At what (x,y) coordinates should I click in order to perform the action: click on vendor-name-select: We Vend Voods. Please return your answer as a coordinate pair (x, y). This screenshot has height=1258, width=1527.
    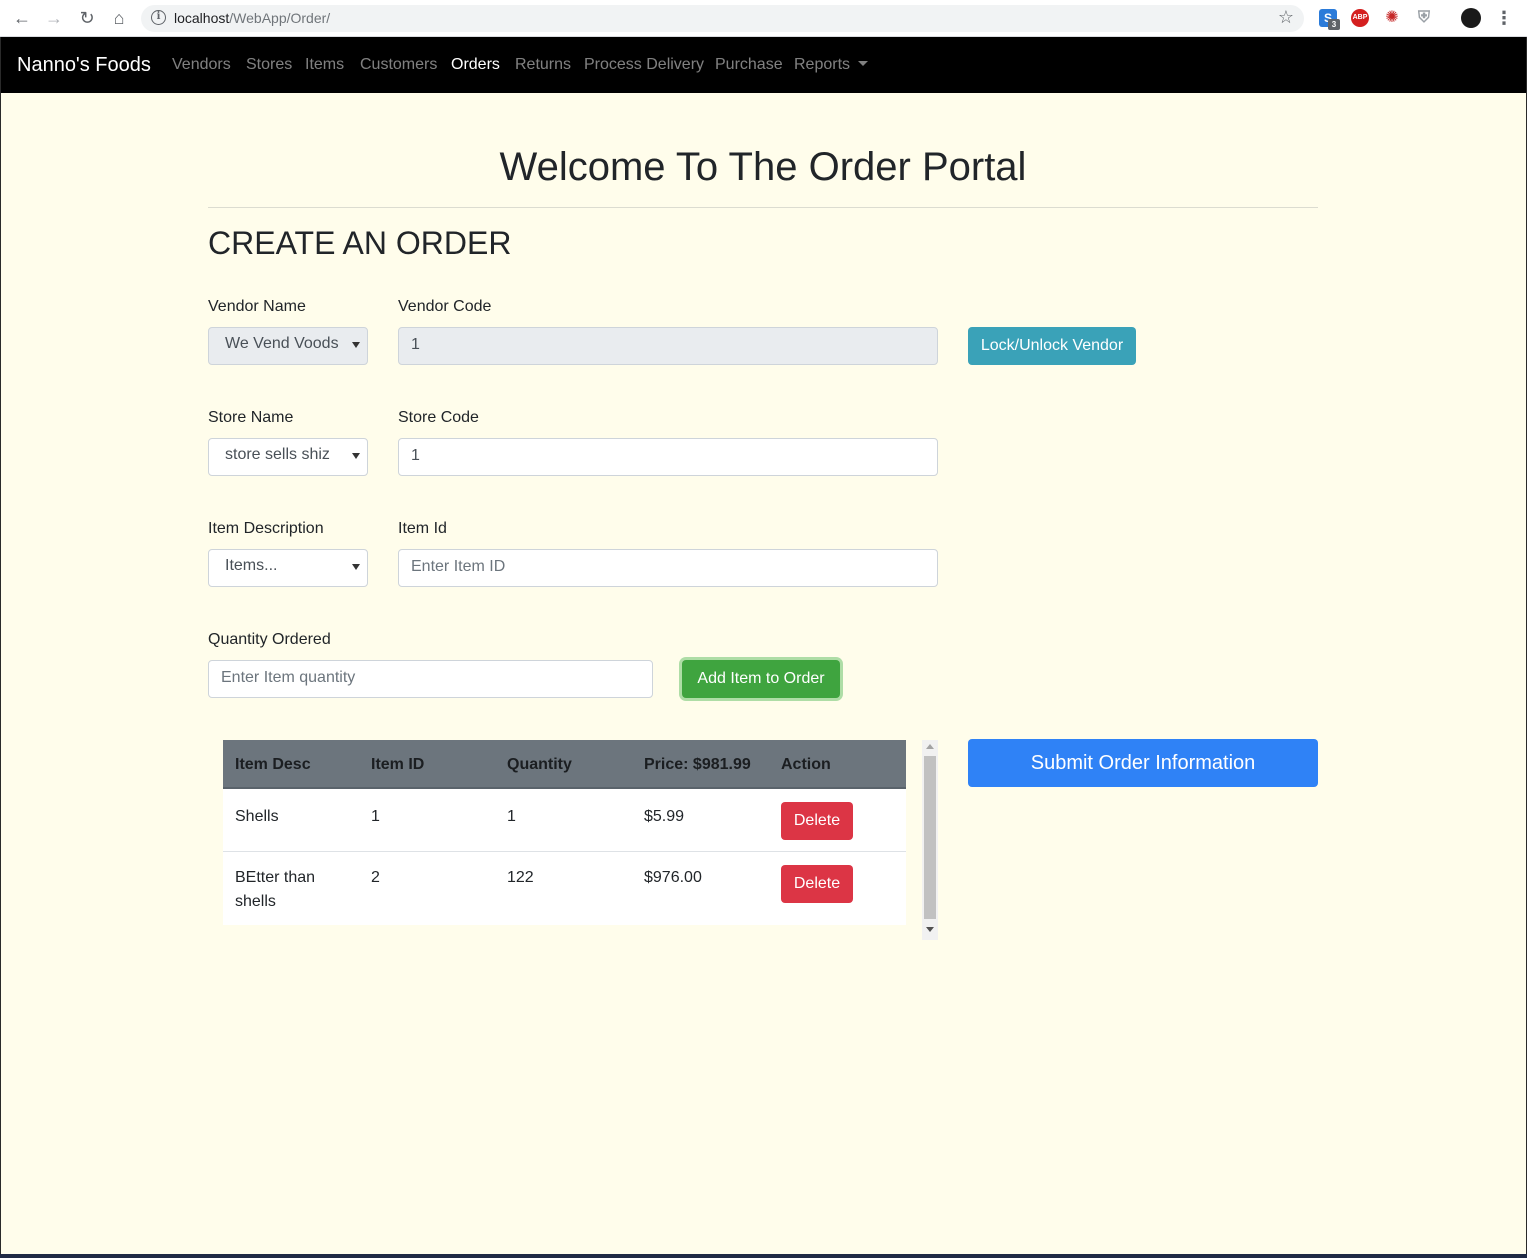
    Looking at the image, I should click on (288, 346).